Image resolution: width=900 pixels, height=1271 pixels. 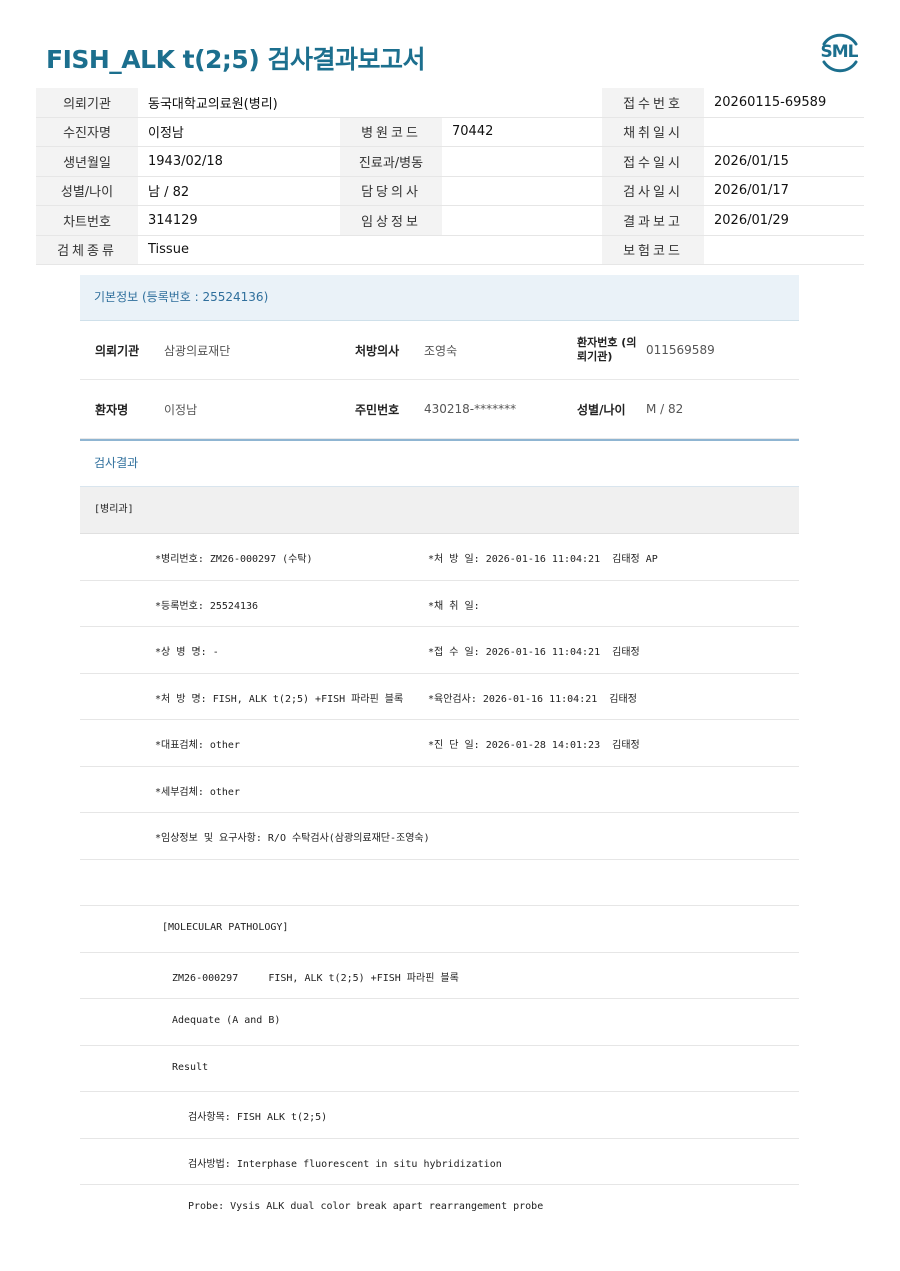 I want to click on department-row: [병리과], so click(x=439, y=510).